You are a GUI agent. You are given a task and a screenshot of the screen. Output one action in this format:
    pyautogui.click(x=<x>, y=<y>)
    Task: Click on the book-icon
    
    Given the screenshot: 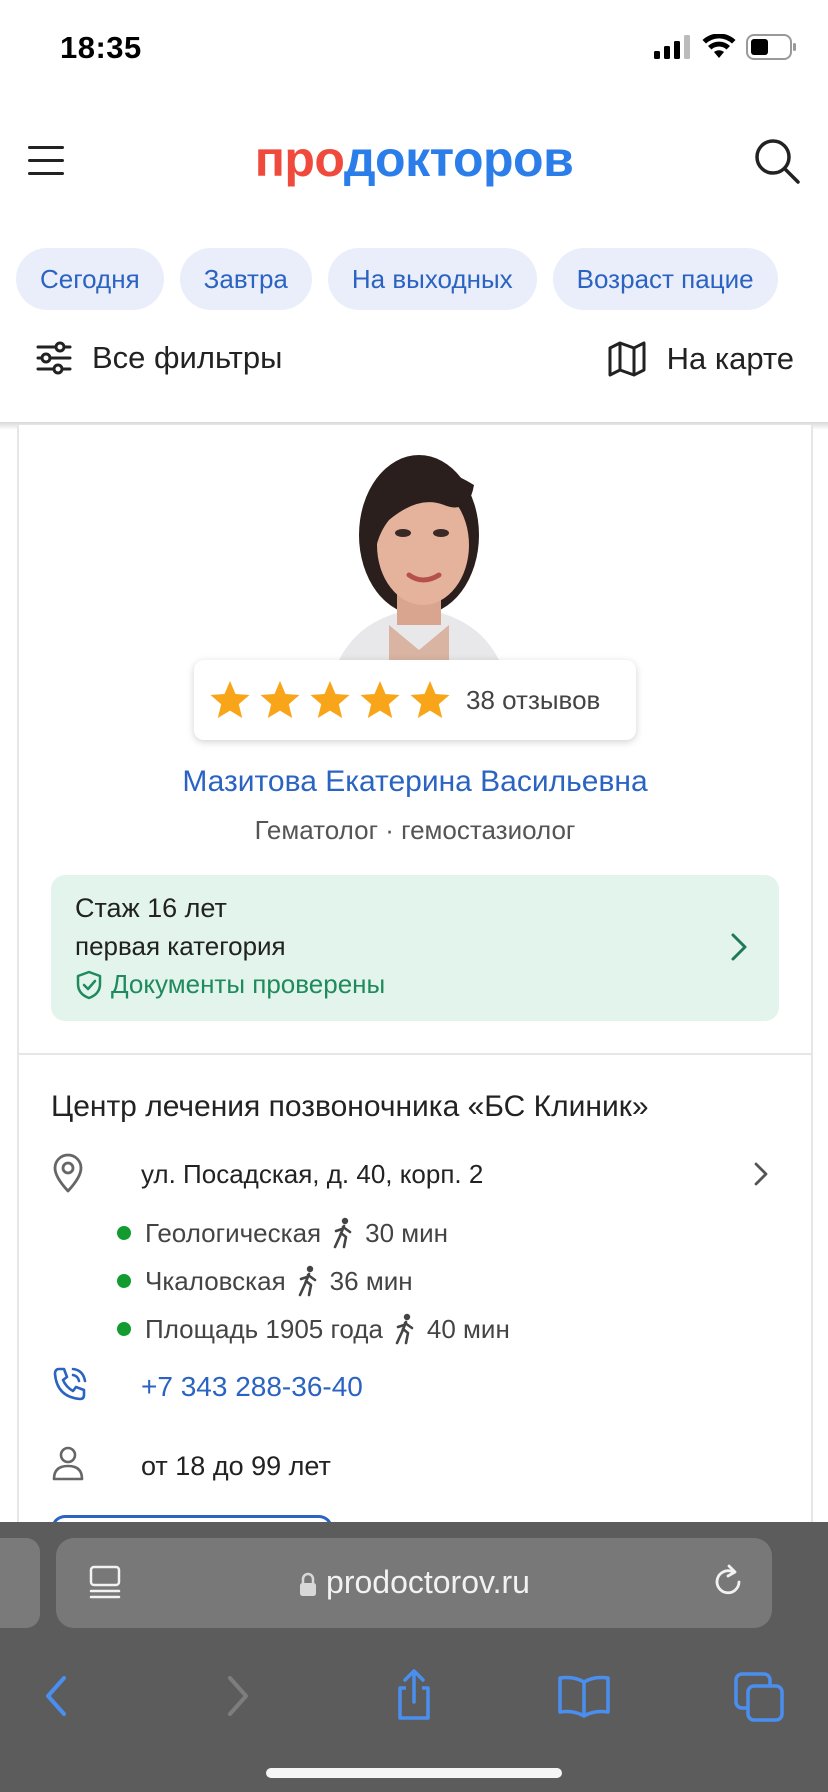 What is the action you would take?
    pyautogui.click(x=584, y=1696)
    